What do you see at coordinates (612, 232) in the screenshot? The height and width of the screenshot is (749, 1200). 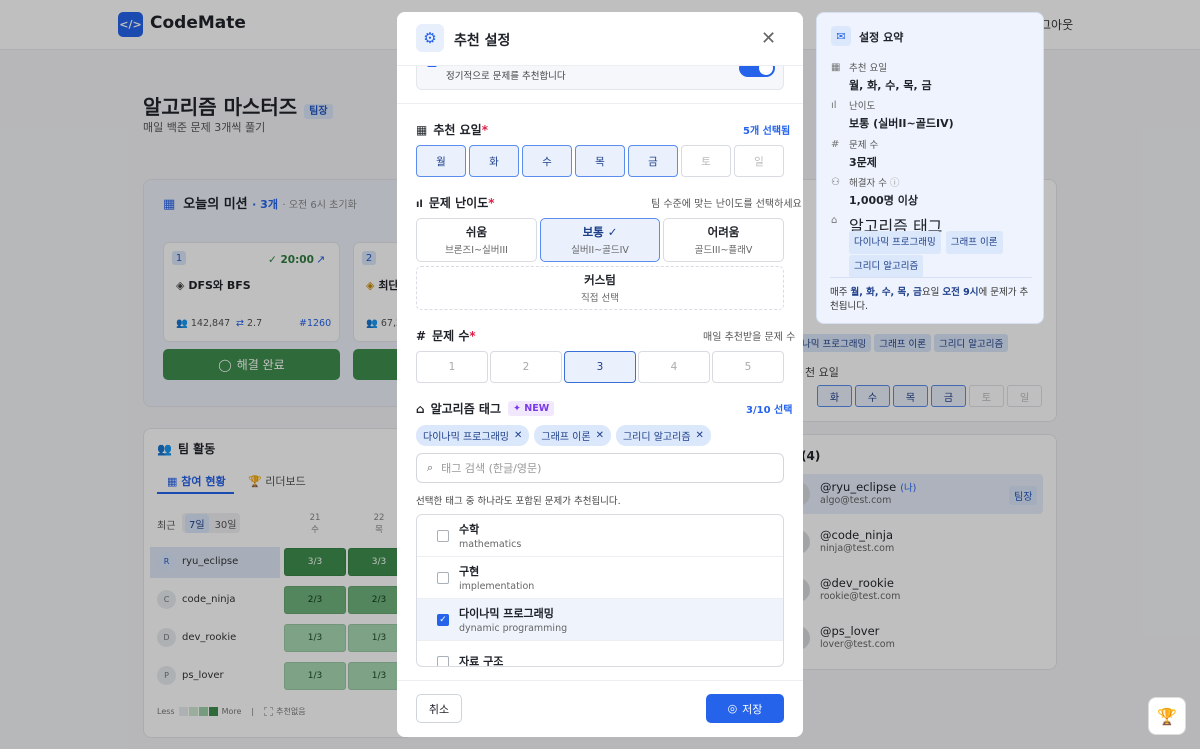 I see `check-circle-icon: ✓` at bounding box center [612, 232].